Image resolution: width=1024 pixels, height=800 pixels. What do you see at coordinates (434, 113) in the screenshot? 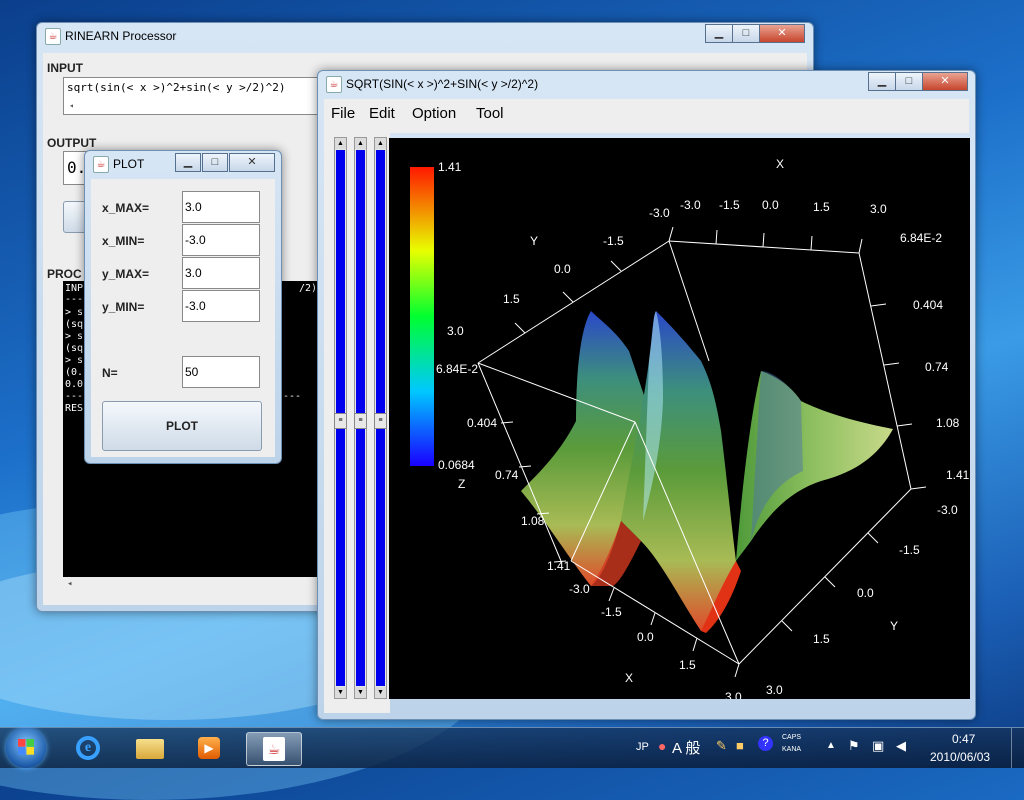
I see `menu-option: Option` at bounding box center [434, 113].